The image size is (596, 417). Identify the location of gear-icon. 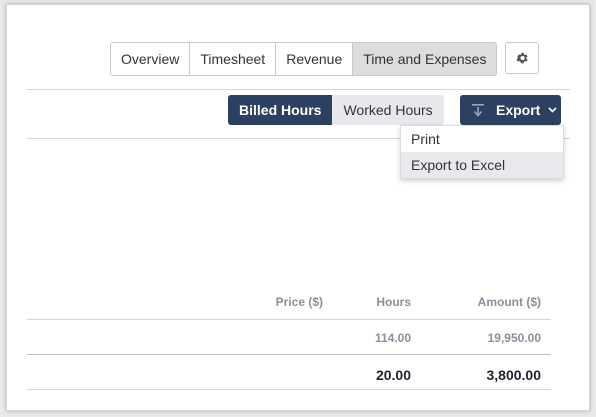
(522, 58).